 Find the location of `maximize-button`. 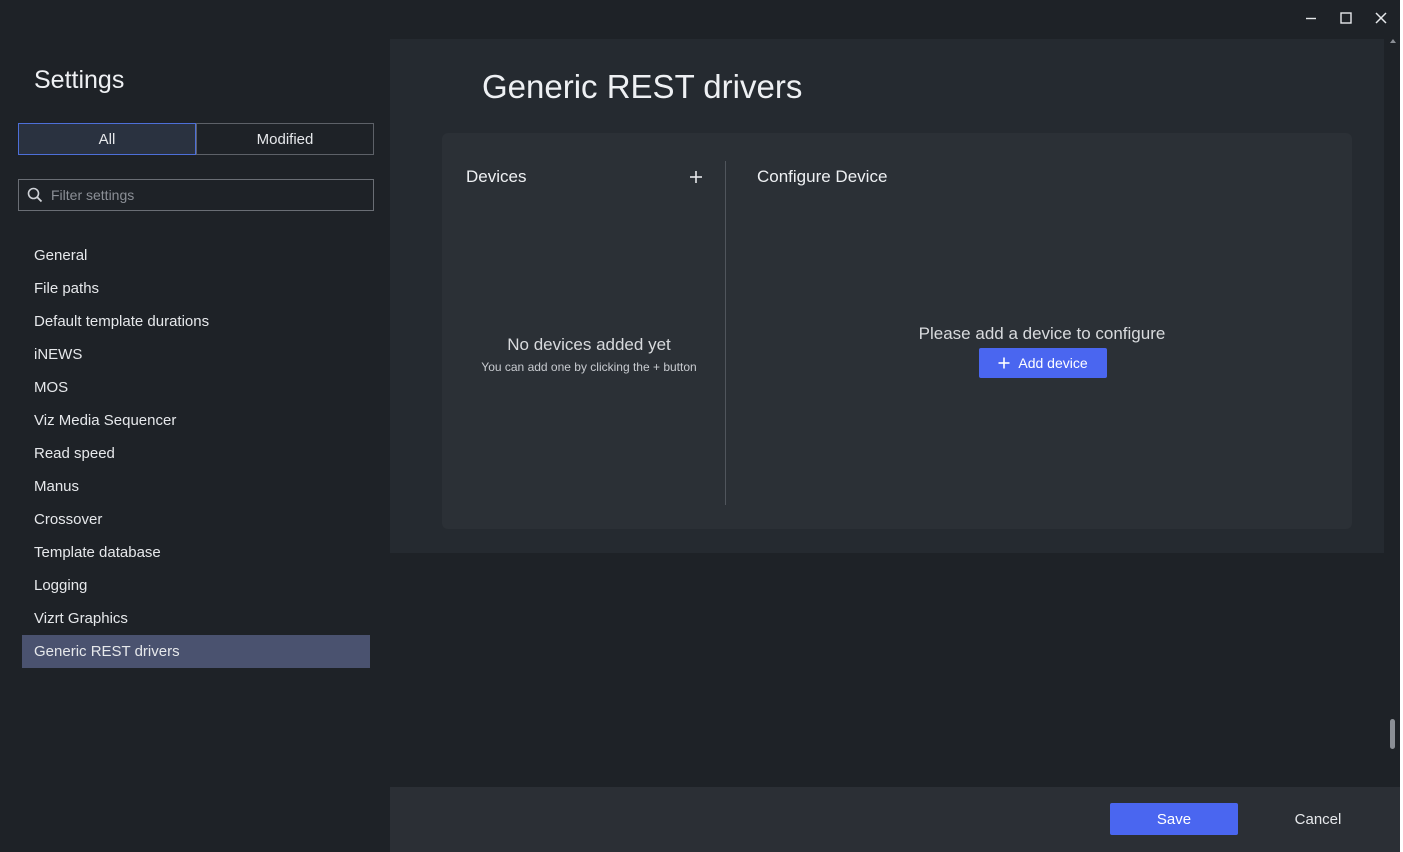

maximize-button is located at coordinates (1346, 18).